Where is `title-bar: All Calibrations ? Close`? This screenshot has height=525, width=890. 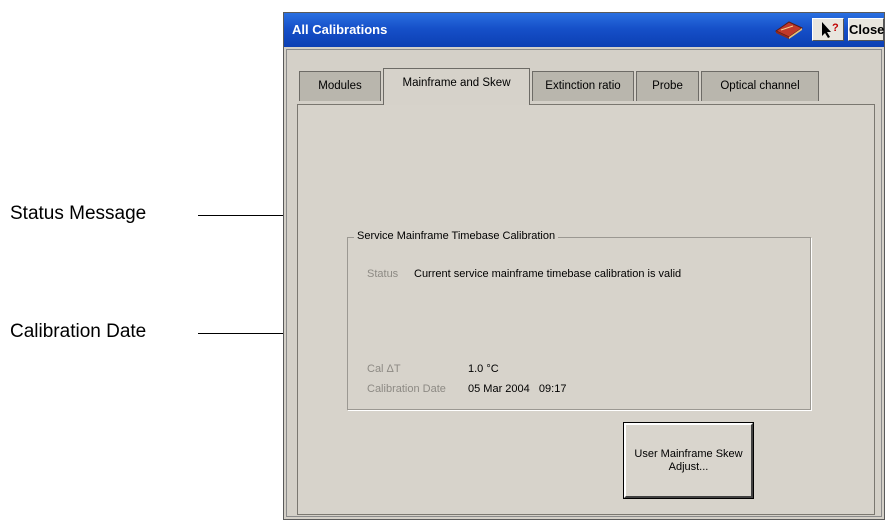
title-bar: All Calibrations ? Close is located at coordinates (584, 30).